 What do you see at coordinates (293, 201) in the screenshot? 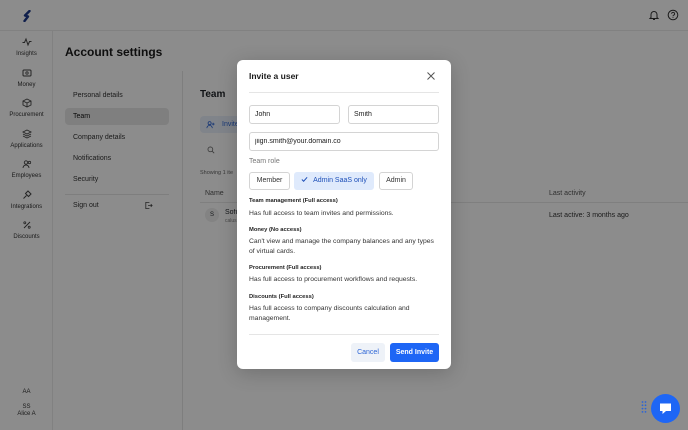
I see `permission-title: Team management (Full access)` at bounding box center [293, 201].